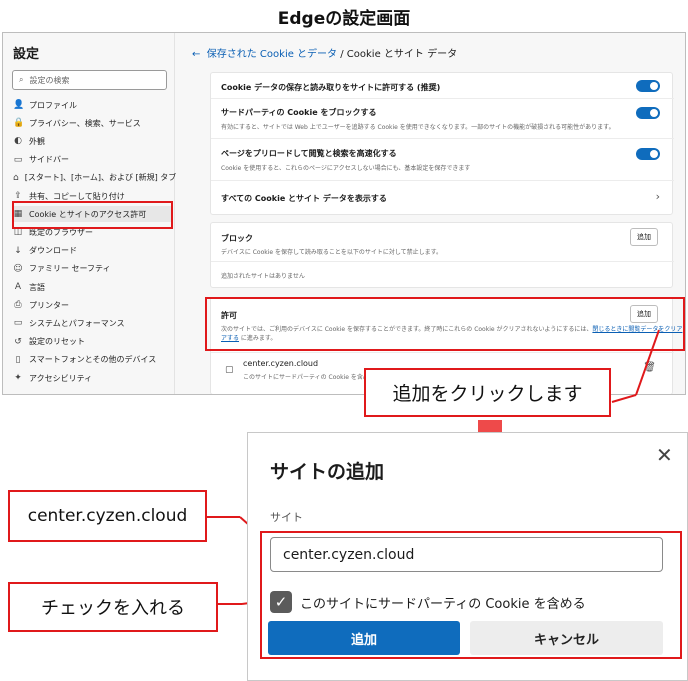  I want to click on dialog-title: サイトの追加, so click(327, 472).